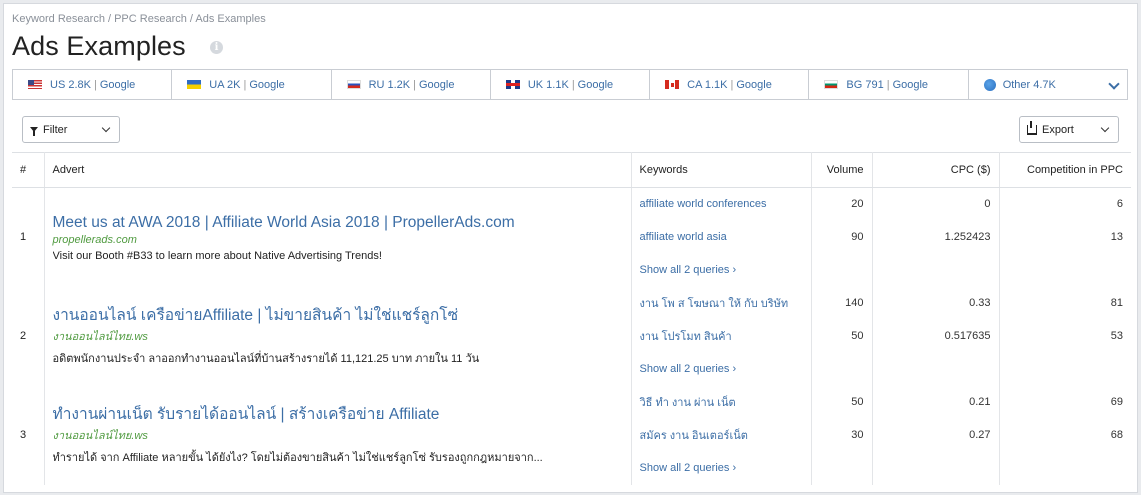 This screenshot has height=495, width=1141. What do you see at coordinates (936, 336) in the screenshot?
I see `cpc-value: 0.517635` at bounding box center [936, 336].